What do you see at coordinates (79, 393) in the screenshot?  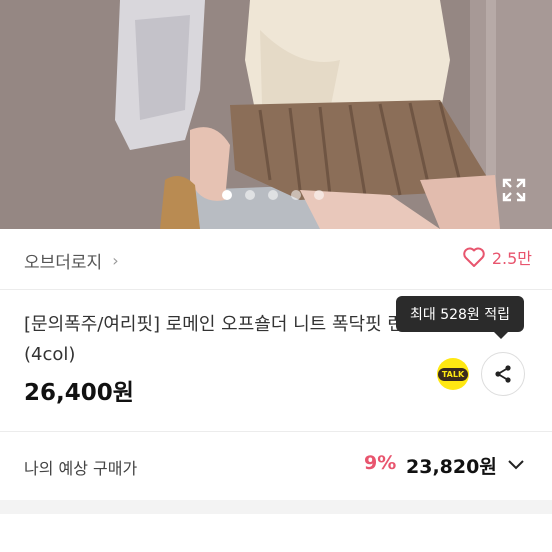 I see `product-price: 26,400원` at bounding box center [79, 393].